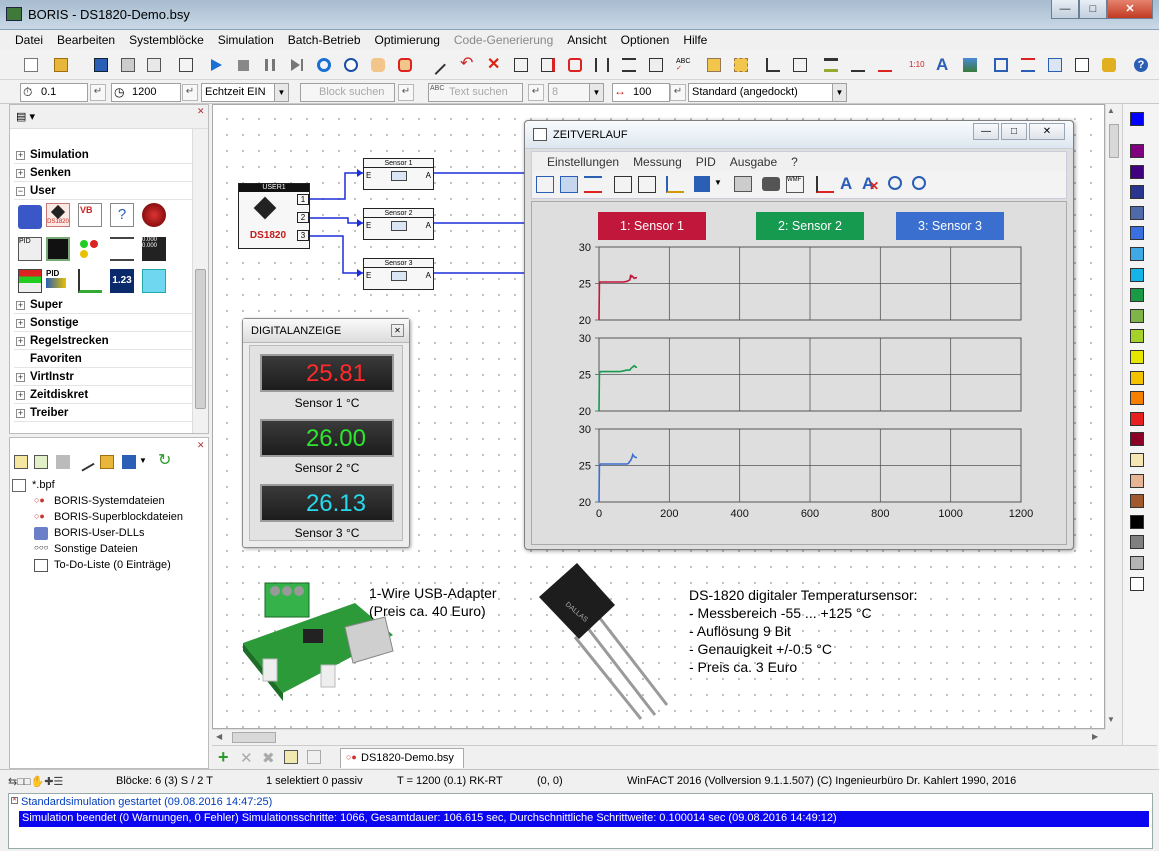 This screenshot has width=1159, height=851. What do you see at coordinates (714, 65) in the screenshot?
I see `group-icon` at bounding box center [714, 65].